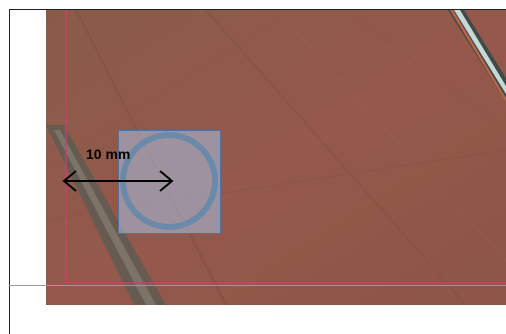 The image size is (506, 334). Describe the element at coordinates (108, 154) in the screenshot. I see `scale-bar-label: 10 mm` at that location.